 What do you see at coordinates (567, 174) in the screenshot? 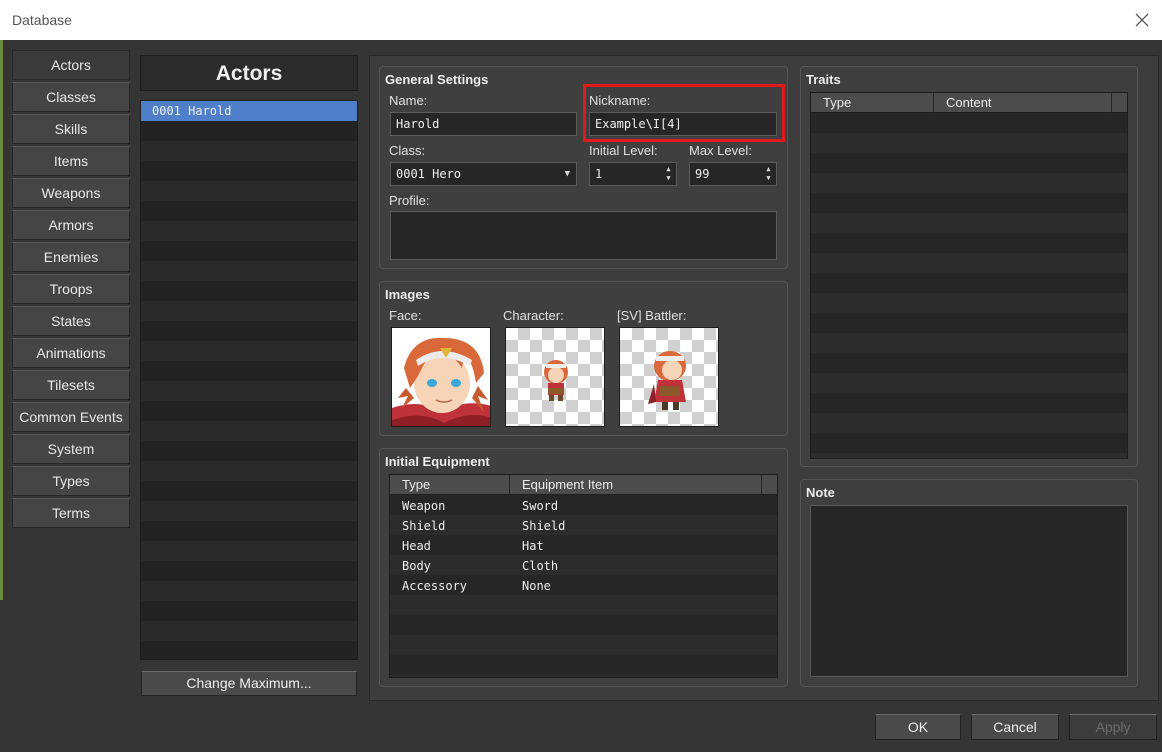
I see `chevron-down-icon: ▼` at bounding box center [567, 174].